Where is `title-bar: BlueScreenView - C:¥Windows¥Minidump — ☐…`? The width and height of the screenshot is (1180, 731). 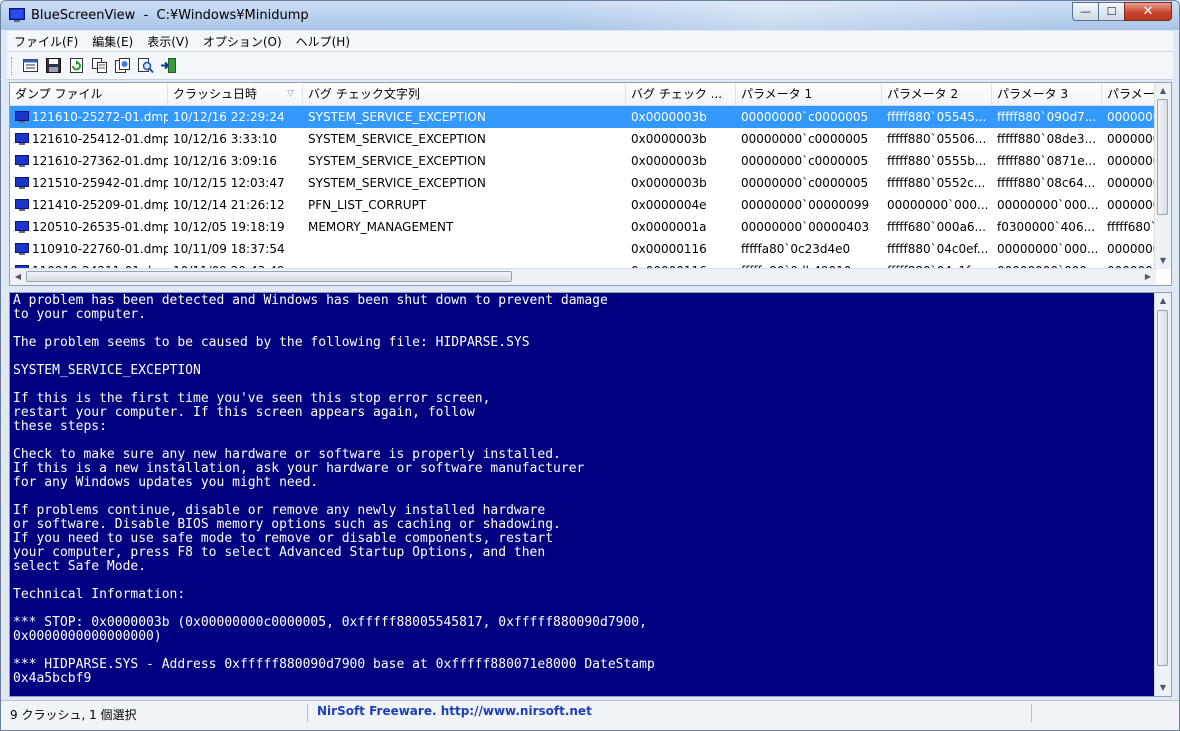
title-bar: BlueScreenView - C:¥Windows¥Minidump — ☐… is located at coordinates (590, 15).